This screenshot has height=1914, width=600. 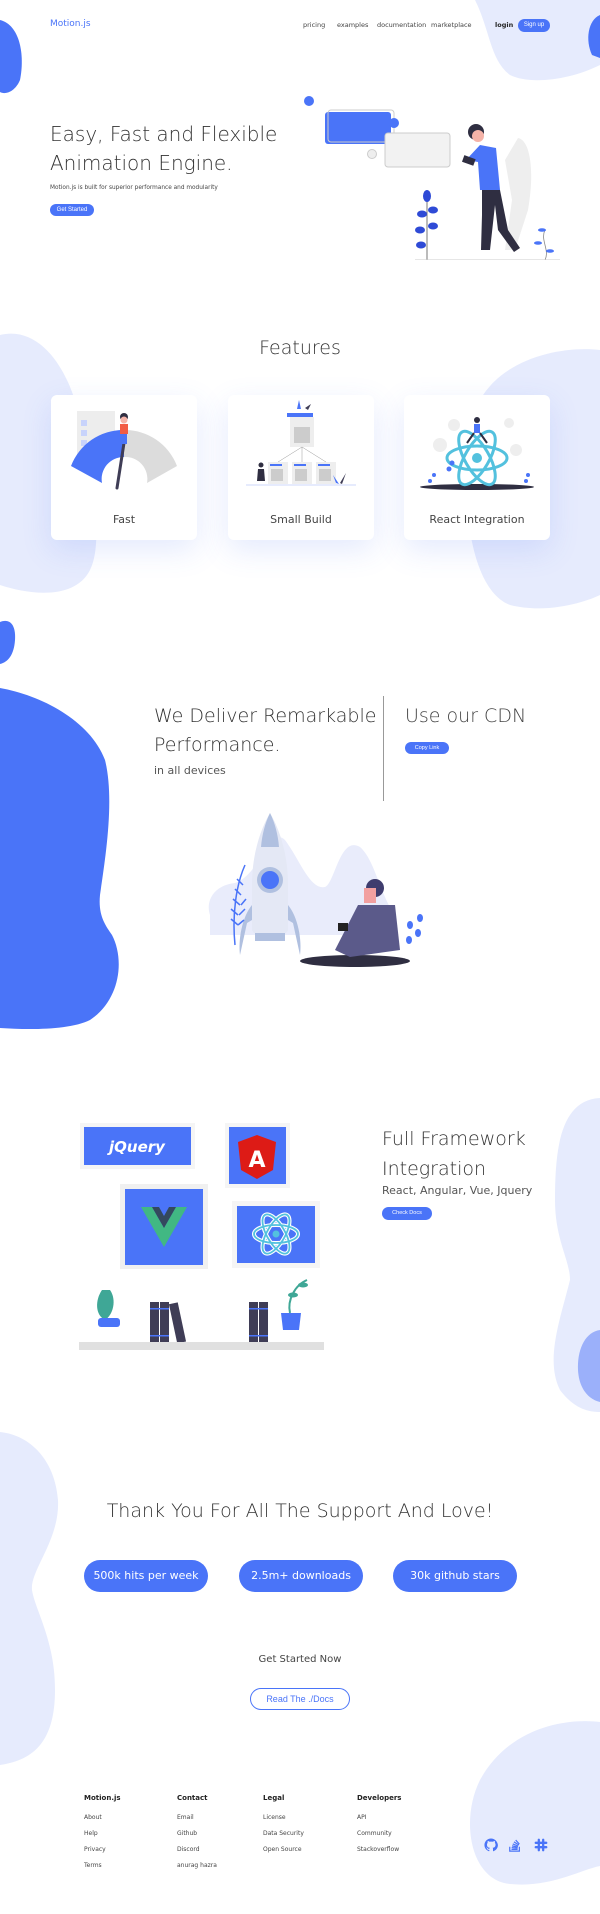 What do you see at coordinates (187, 1833) in the screenshot?
I see `footer-link-github: Github` at bounding box center [187, 1833].